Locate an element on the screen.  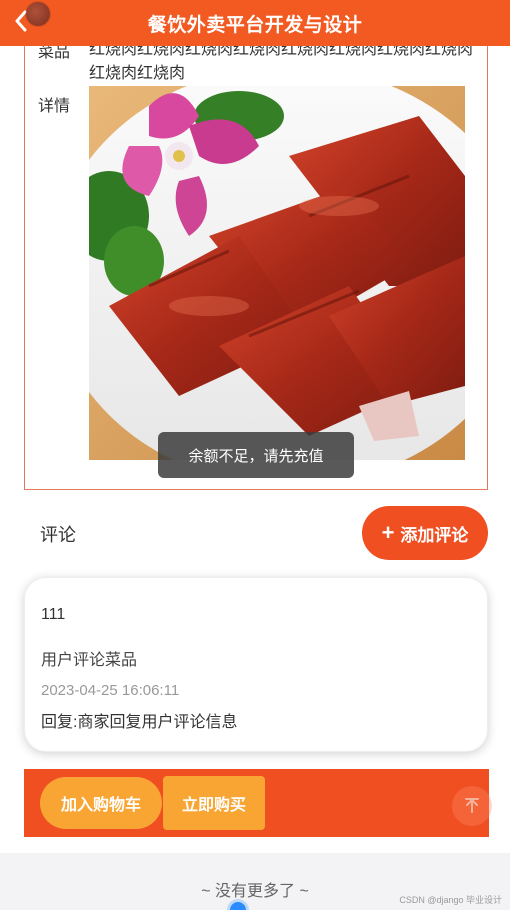
balance-toast: 余额不足，请先充值 is located at coordinates (256, 455).